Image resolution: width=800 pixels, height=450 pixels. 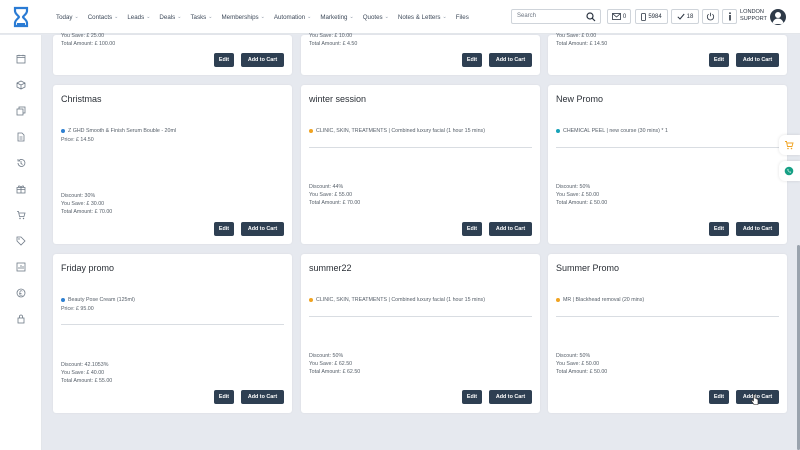 I want to click on tasks-button: 18, so click(x=685, y=16).